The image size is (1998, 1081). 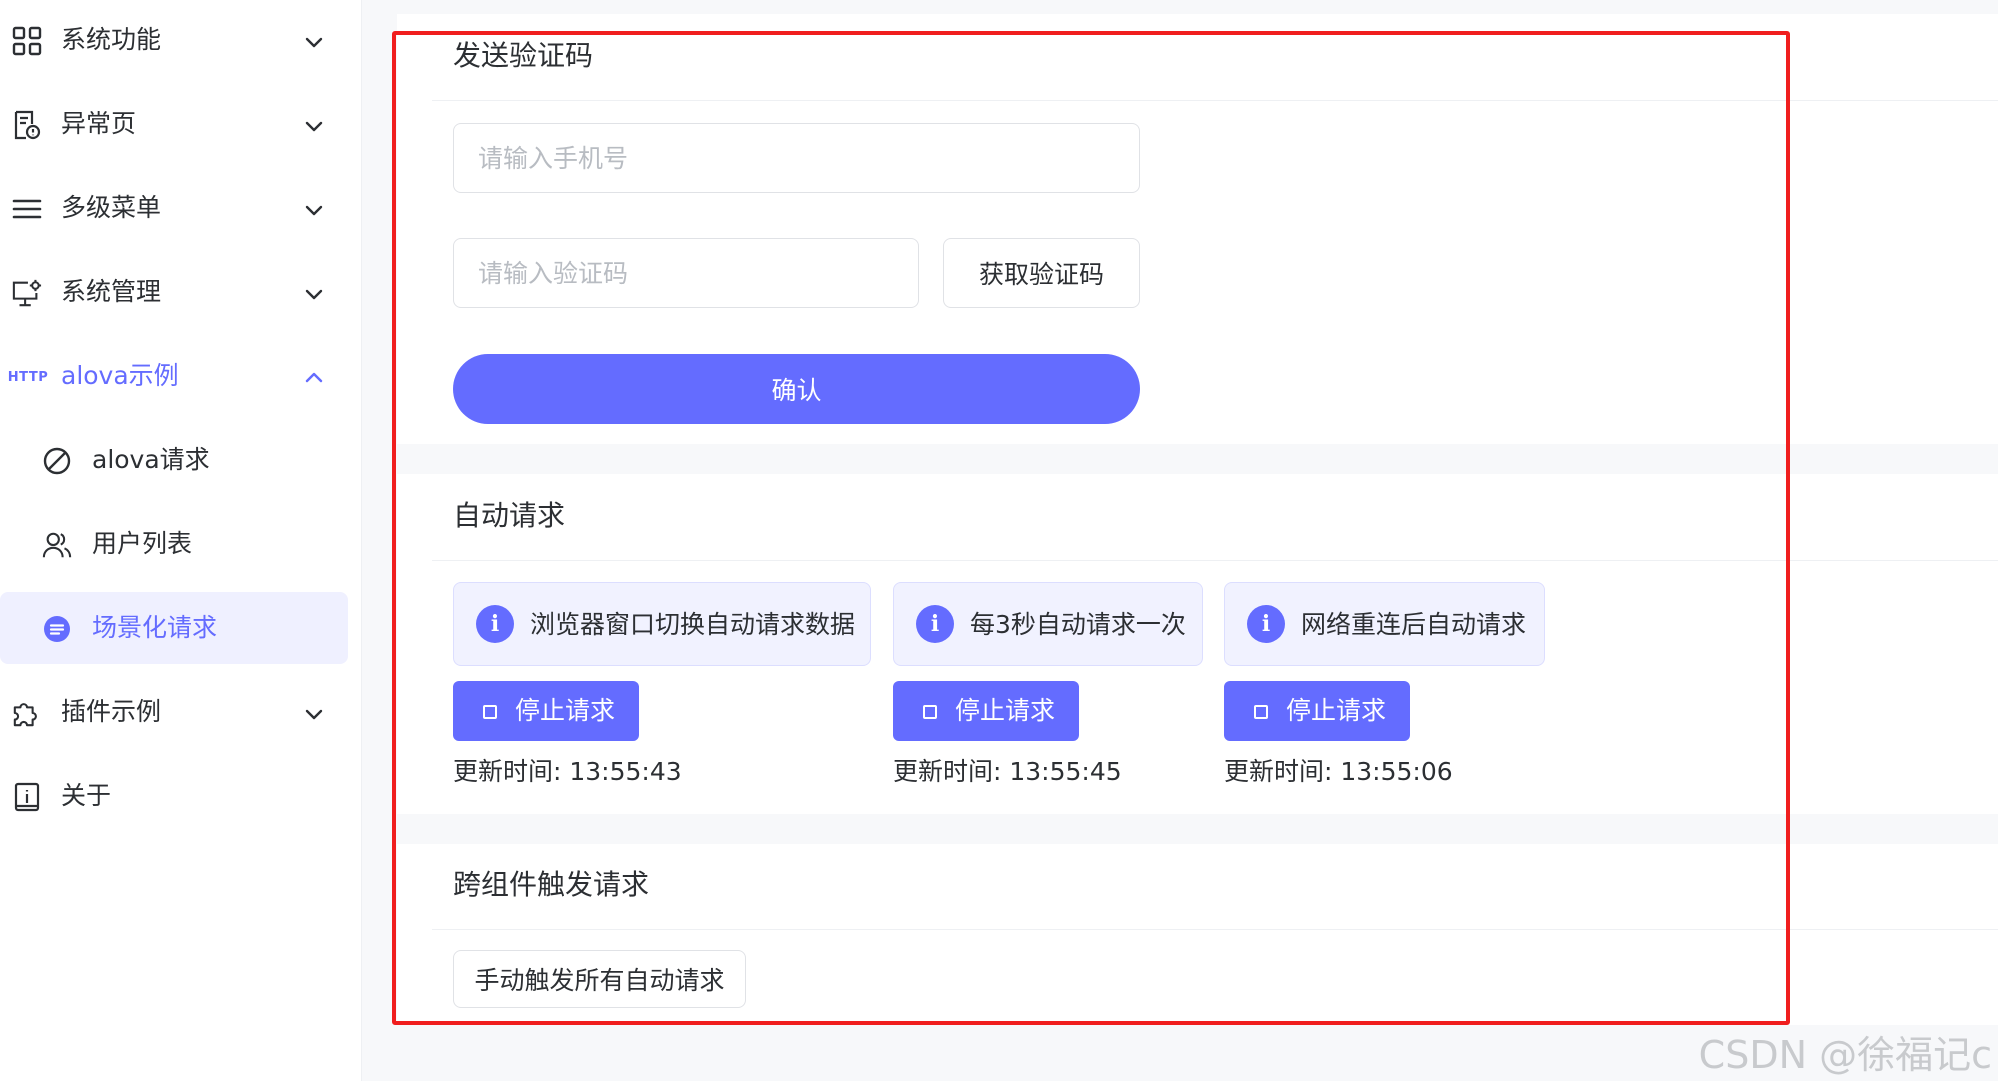 I want to click on monitor-gear-icon, so click(x=27, y=293).